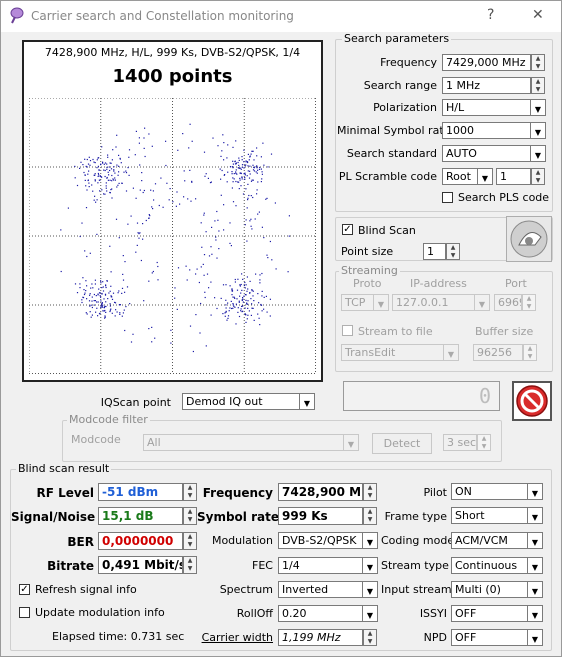 The width and height of the screenshot is (562, 657). I want to click on rolloff-select: 0.20, so click(320, 613).